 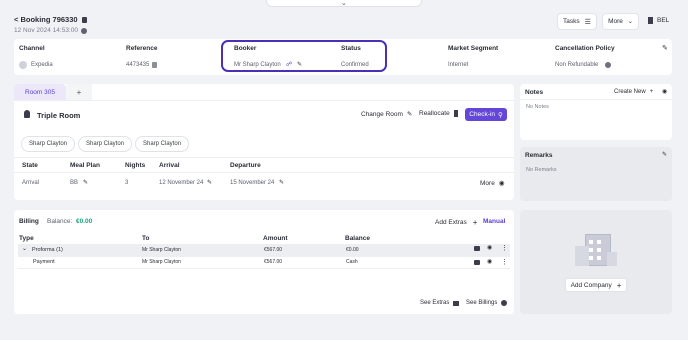 What do you see at coordinates (596, 174) in the screenshot?
I see `remarks-card: Remarks ✎ No Remarks` at bounding box center [596, 174].